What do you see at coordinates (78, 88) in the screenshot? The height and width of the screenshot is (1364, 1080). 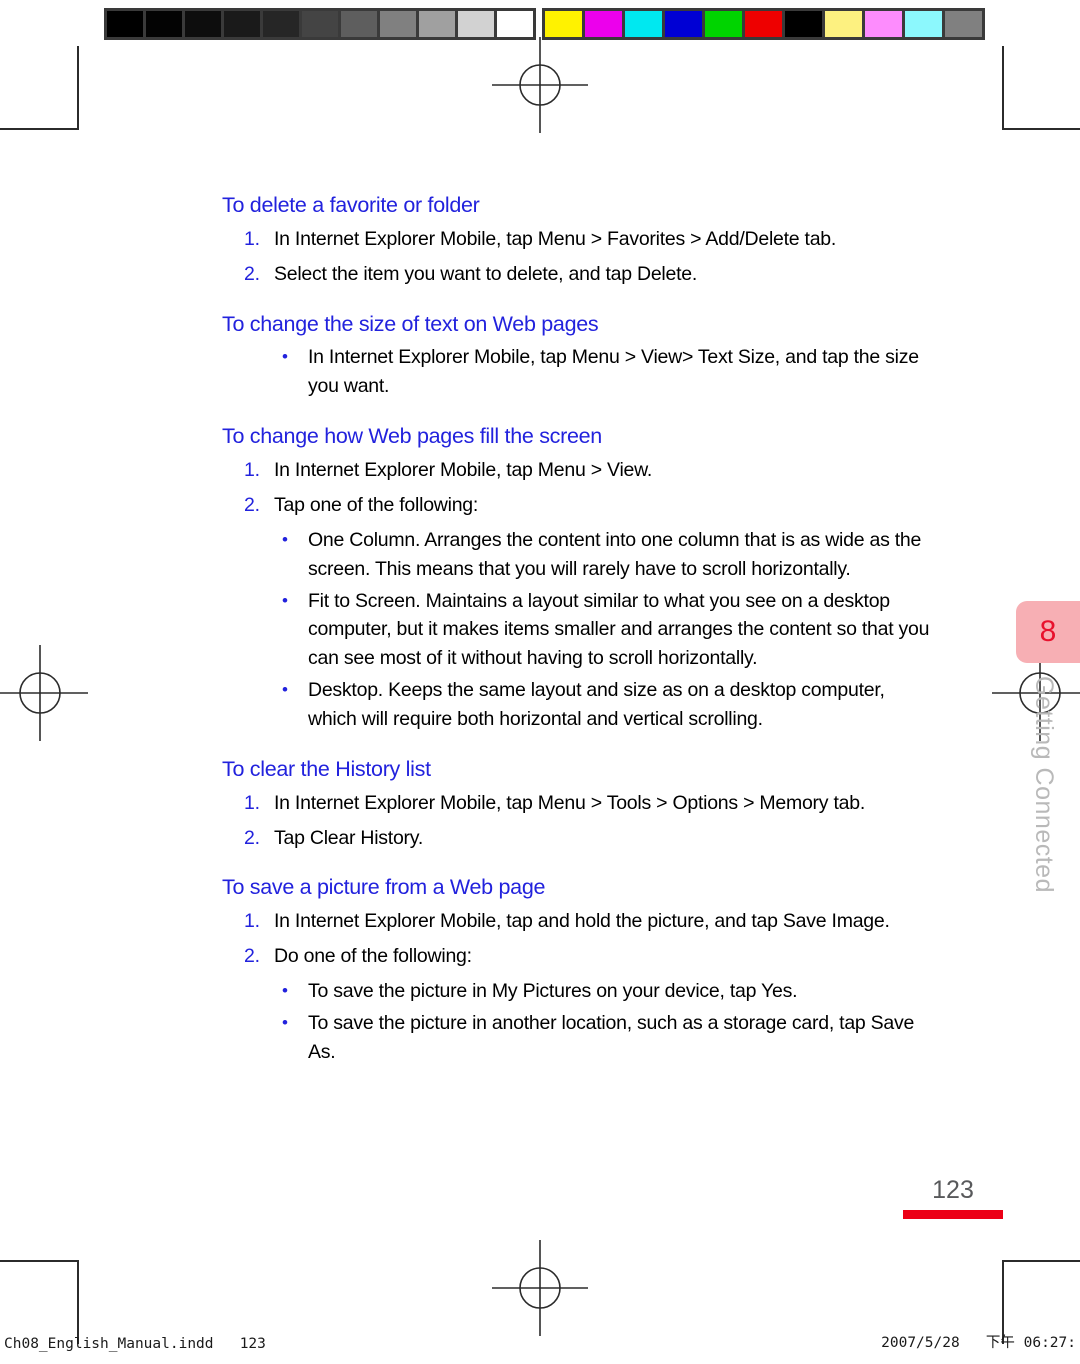 I see `crop-mark-top-left-vertical` at bounding box center [78, 88].